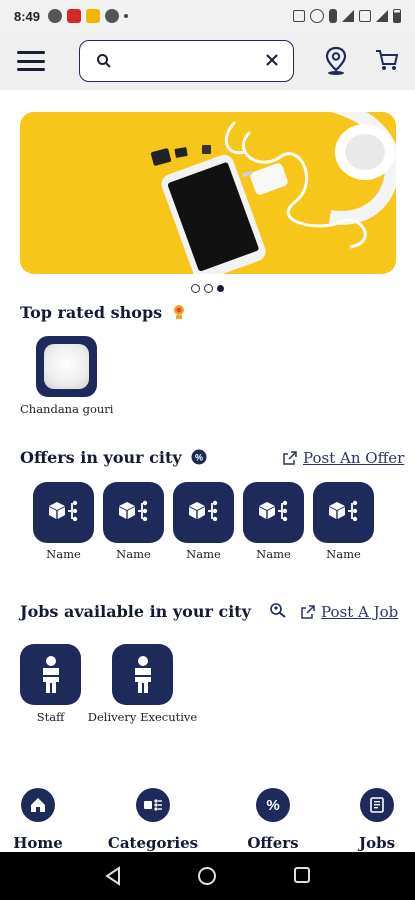 The image size is (415, 900). Describe the element at coordinates (360, 612) in the screenshot. I see `post-job-label: Post A Job` at that location.